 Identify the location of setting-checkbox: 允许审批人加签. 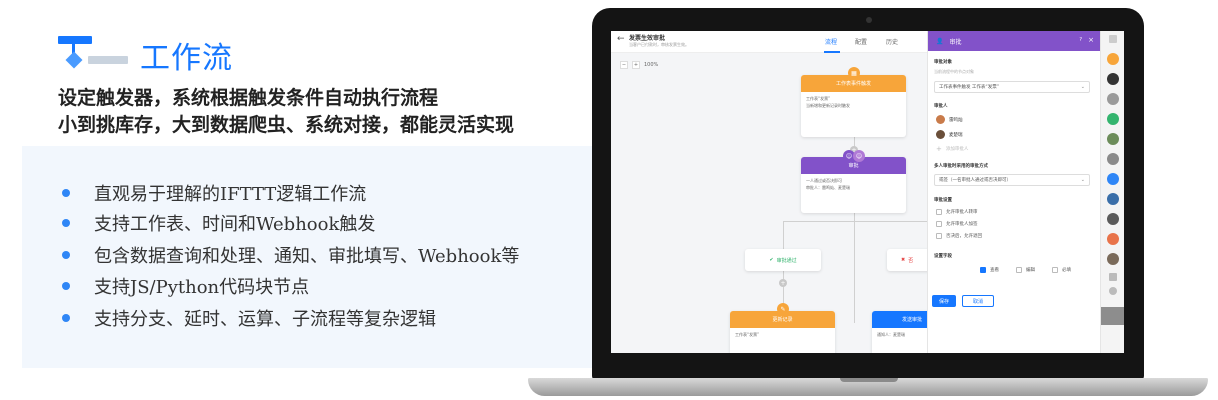
(957, 224).